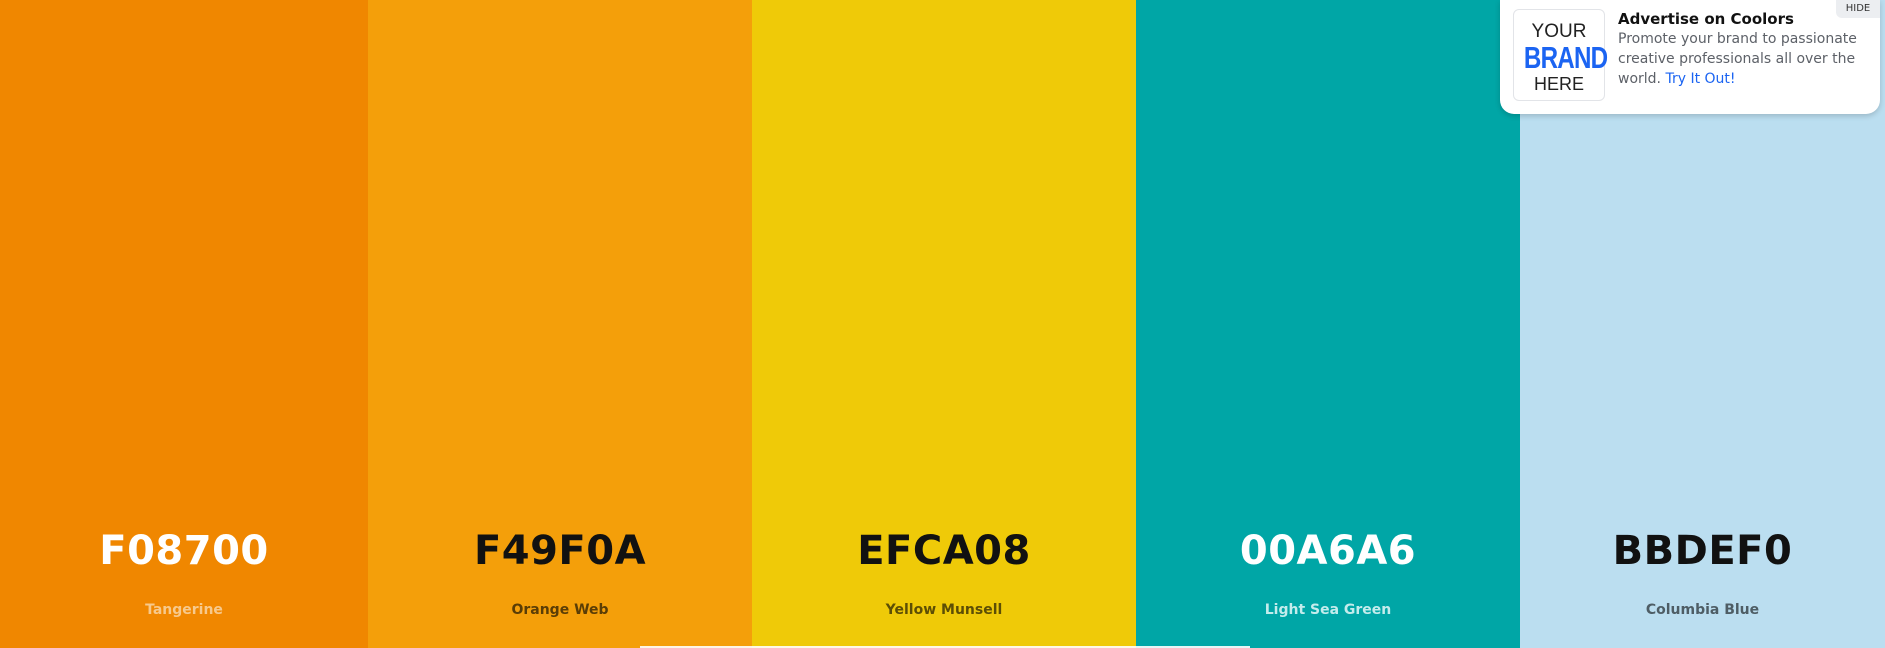  I want to click on ad-brand-logo: YOUR BRAND HERE, so click(1560, 55).